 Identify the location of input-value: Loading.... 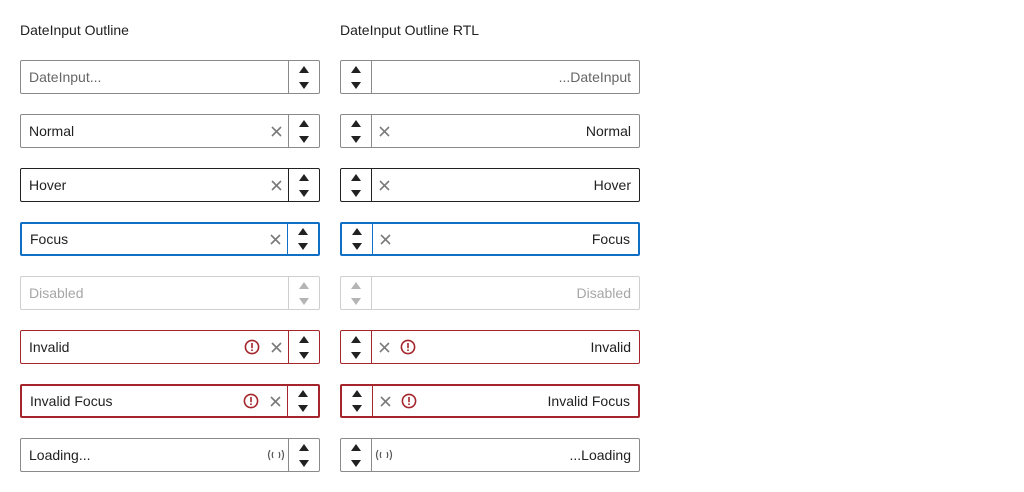
(60, 455).